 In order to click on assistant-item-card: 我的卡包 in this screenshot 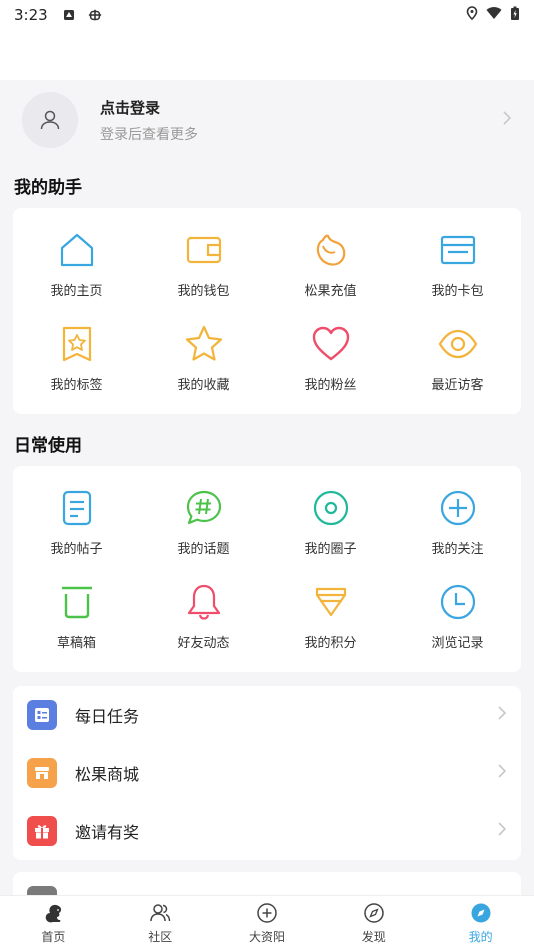, I will do `click(457, 264)`.